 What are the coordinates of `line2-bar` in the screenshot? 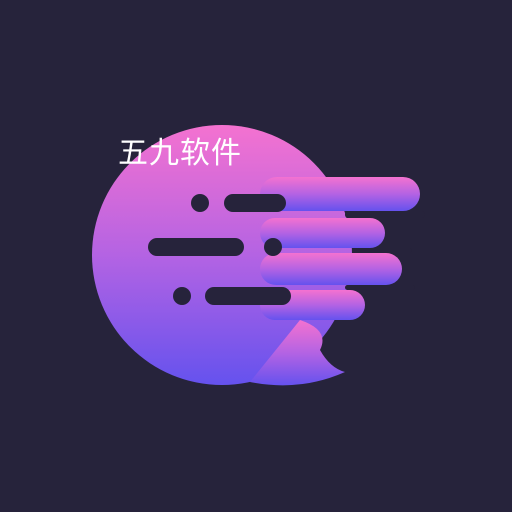 It's located at (196, 247).